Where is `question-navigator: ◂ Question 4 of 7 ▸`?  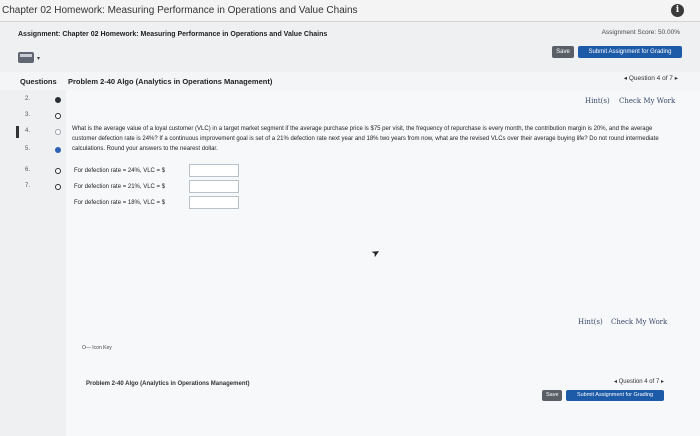
question-navigator: ◂ Question 4 of 7 ▸ is located at coordinates (651, 78).